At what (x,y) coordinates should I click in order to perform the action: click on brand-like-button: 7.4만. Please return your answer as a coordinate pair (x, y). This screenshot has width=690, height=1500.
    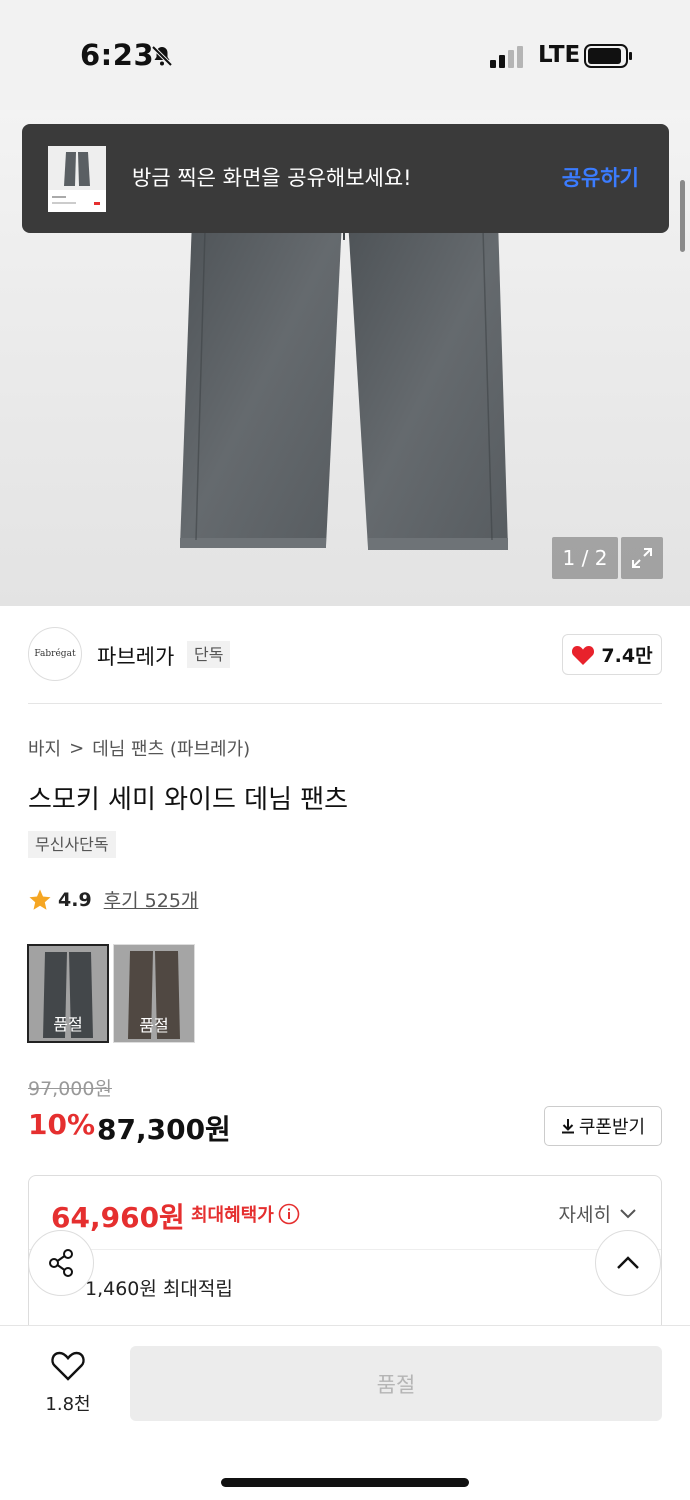
    Looking at the image, I should click on (612, 654).